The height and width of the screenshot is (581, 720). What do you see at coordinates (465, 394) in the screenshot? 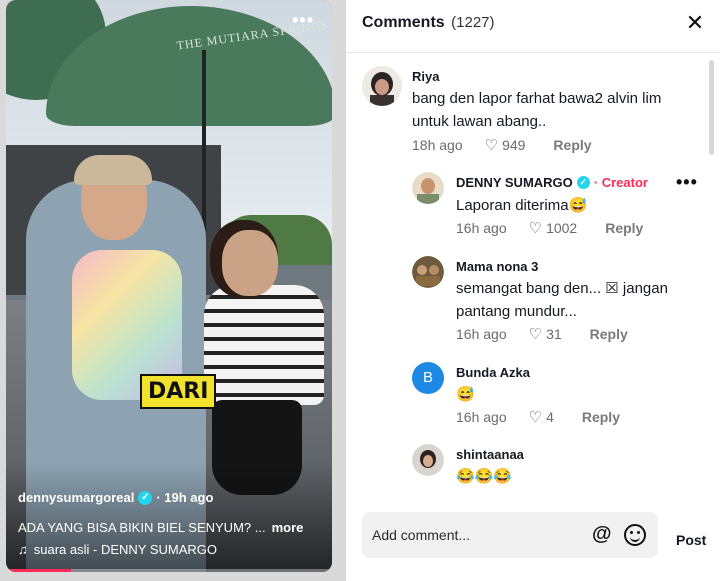
I see `comment-text: 😅` at bounding box center [465, 394].